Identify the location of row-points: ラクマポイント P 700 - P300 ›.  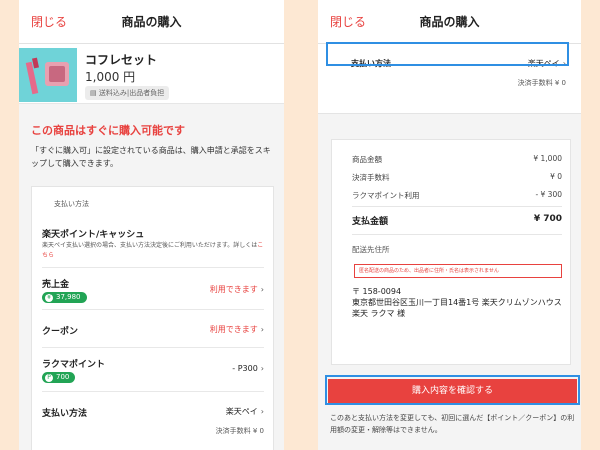
(153, 369).